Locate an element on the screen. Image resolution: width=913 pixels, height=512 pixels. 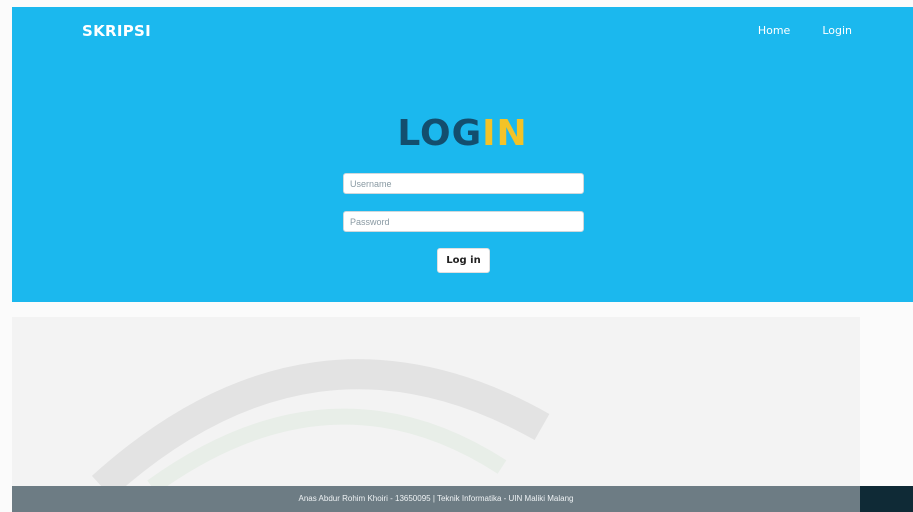
brand-logo: SKRIPSI is located at coordinates (116, 31).